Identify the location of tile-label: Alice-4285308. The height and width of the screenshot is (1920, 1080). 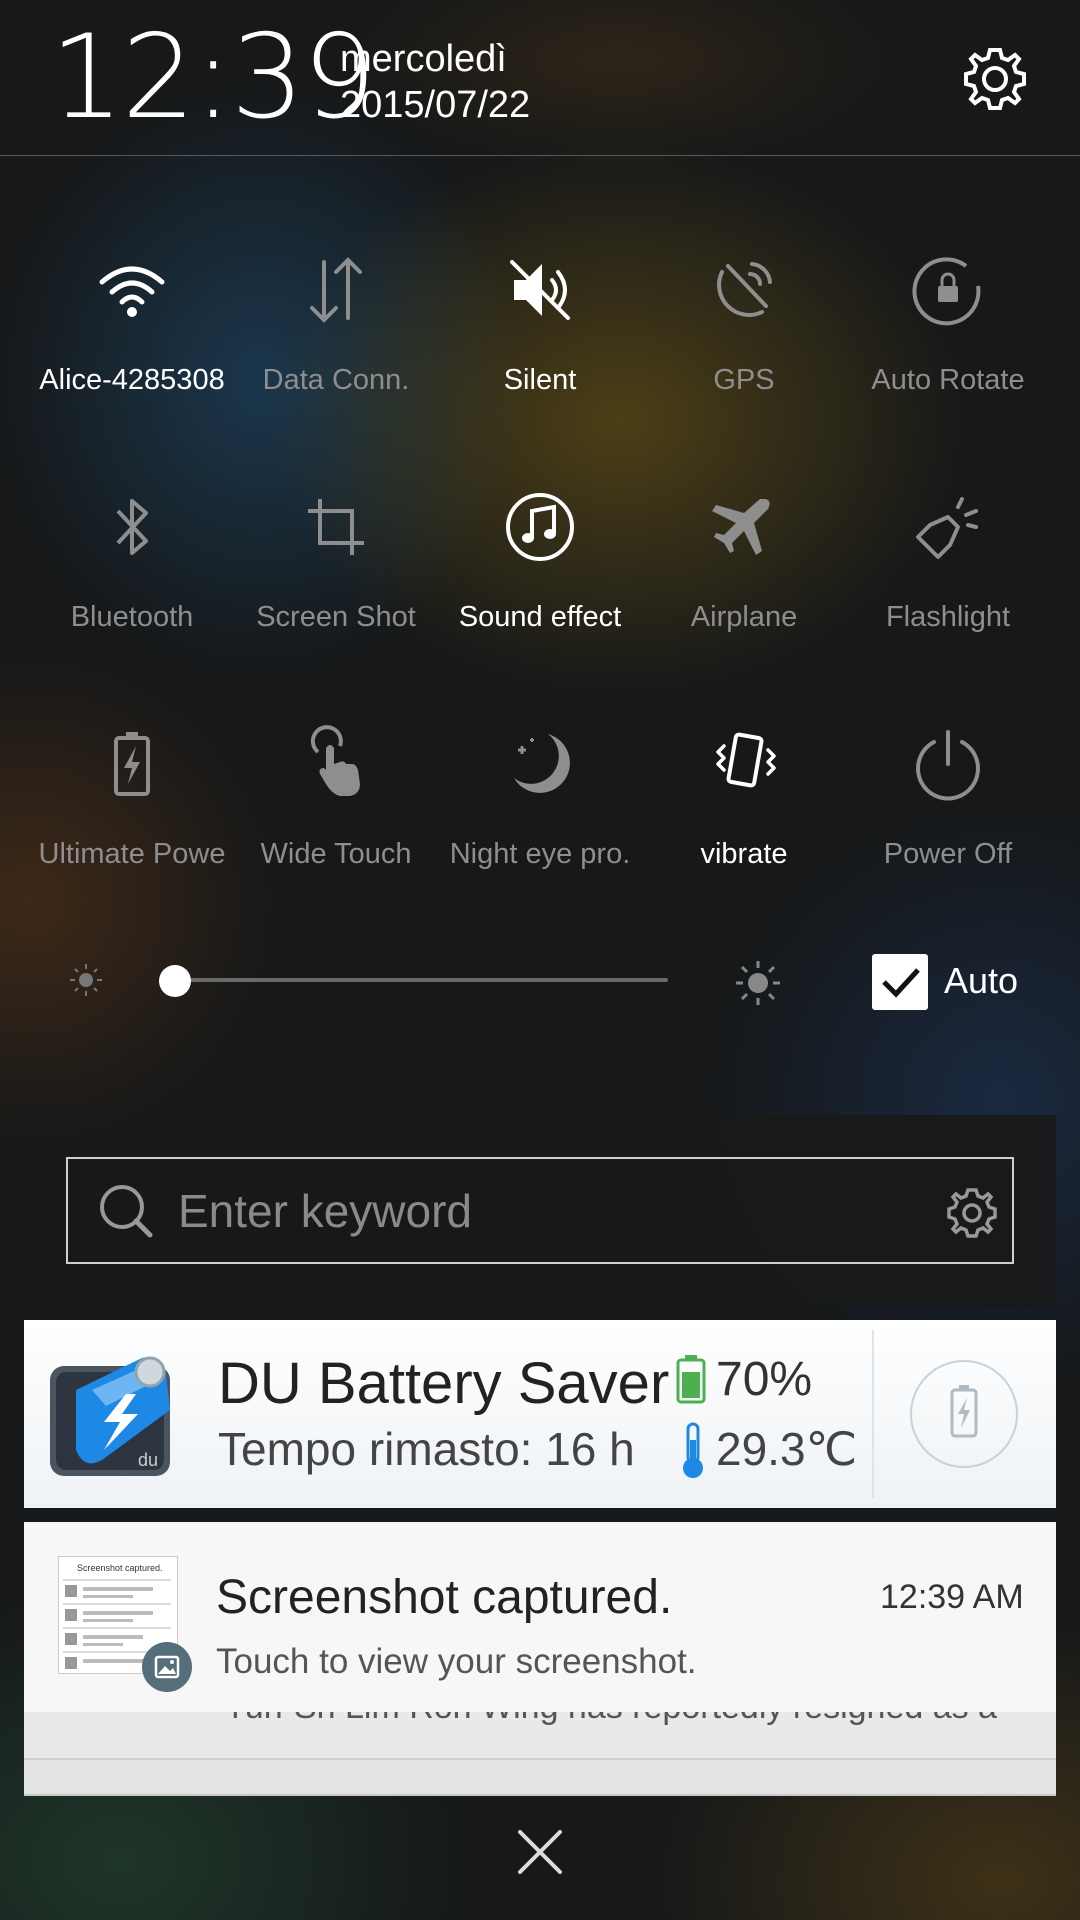
(132, 380).